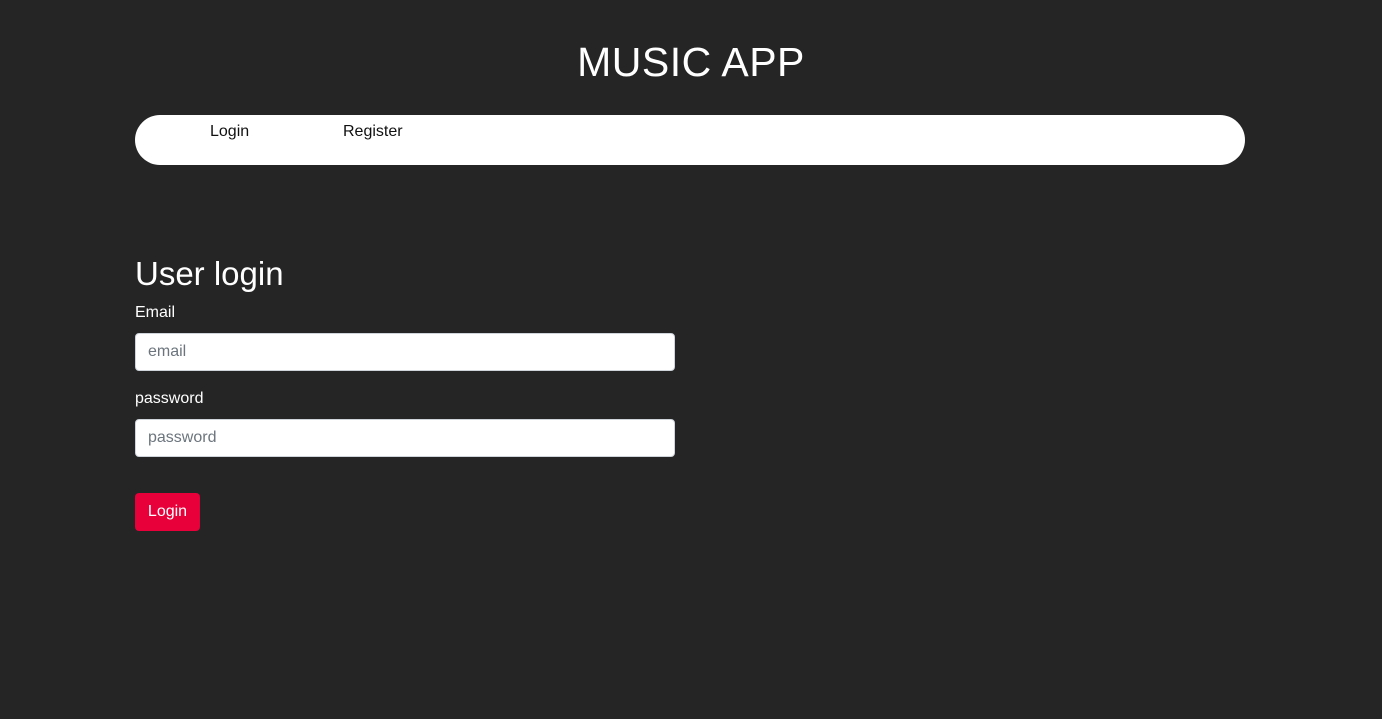 Image resolution: width=1382 pixels, height=719 pixels. Describe the element at coordinates (229, 132) in the screenshot. I see `nav-link-login: Login` at that location.